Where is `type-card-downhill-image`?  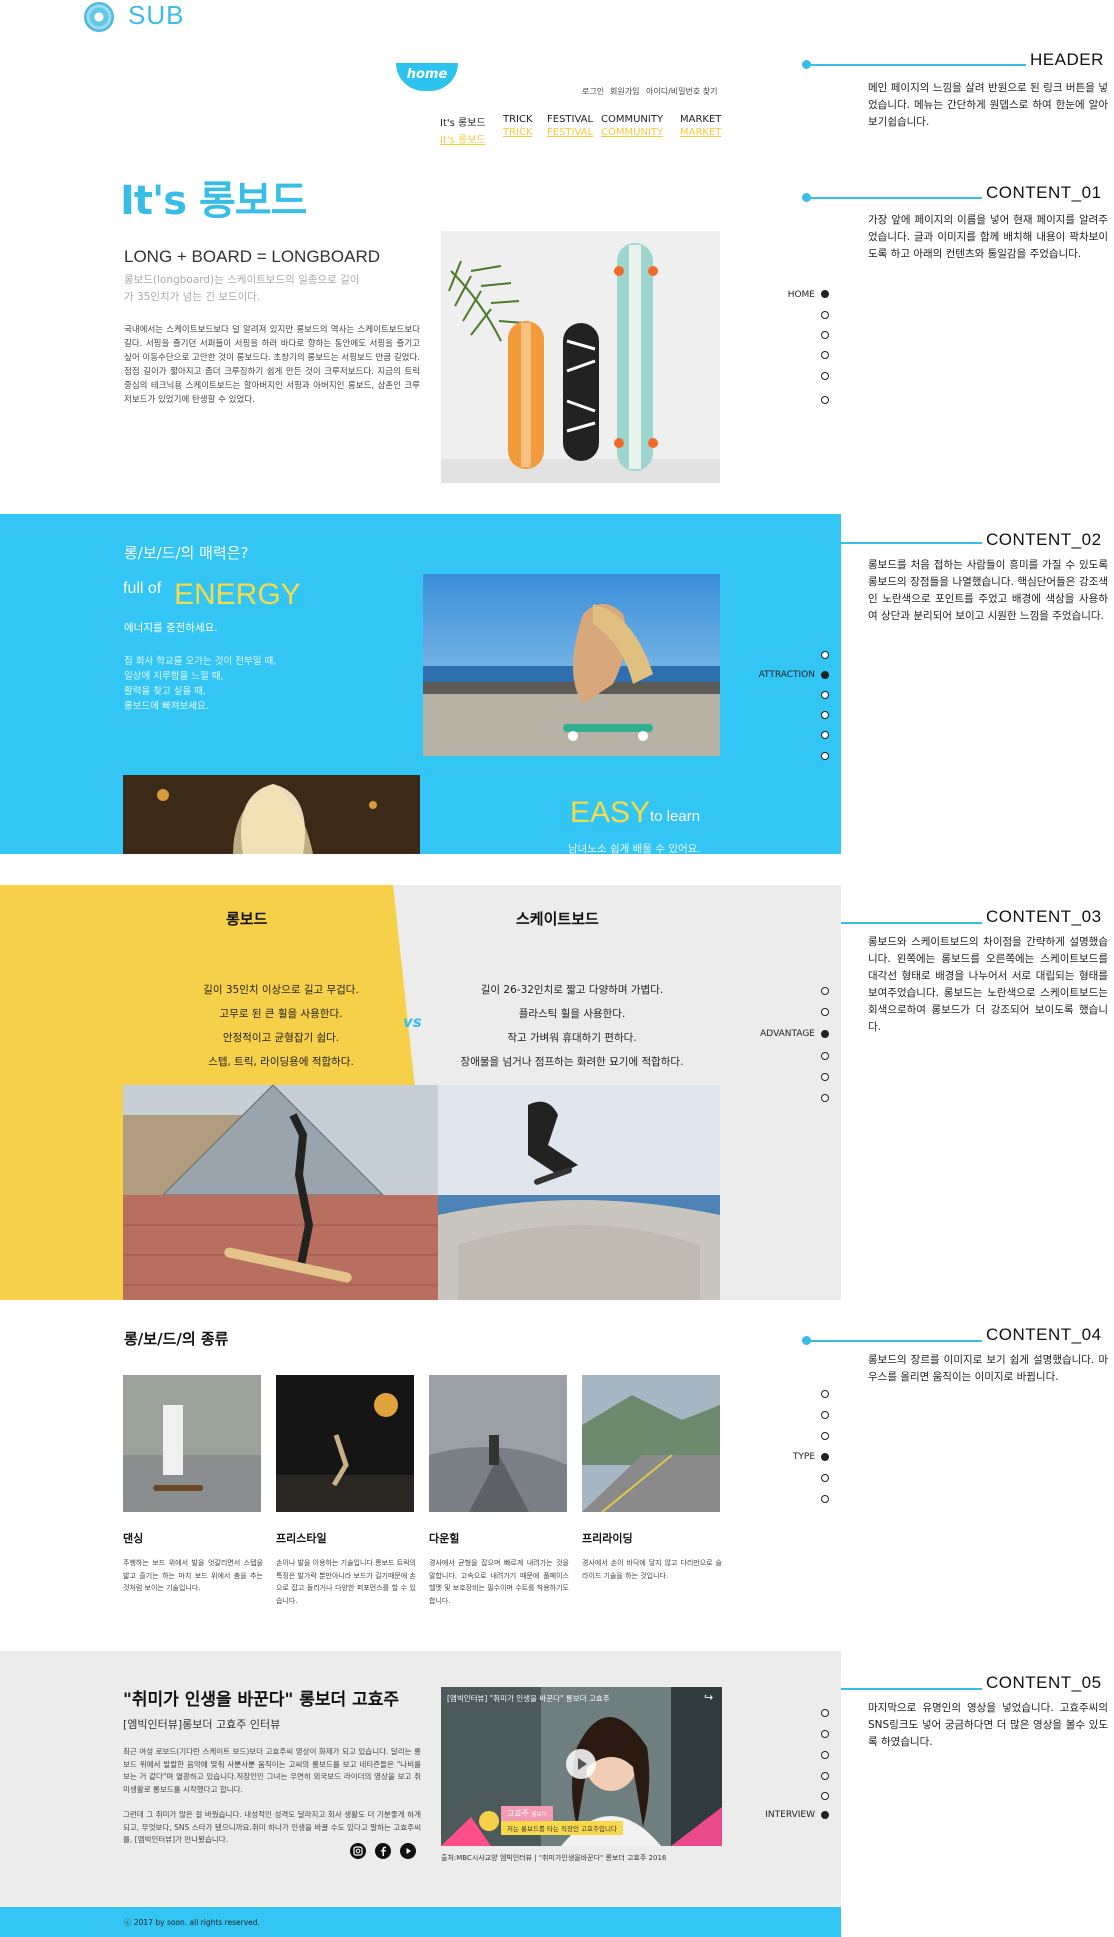 type-card-downhill-image is located at coordinates (498, 1443).